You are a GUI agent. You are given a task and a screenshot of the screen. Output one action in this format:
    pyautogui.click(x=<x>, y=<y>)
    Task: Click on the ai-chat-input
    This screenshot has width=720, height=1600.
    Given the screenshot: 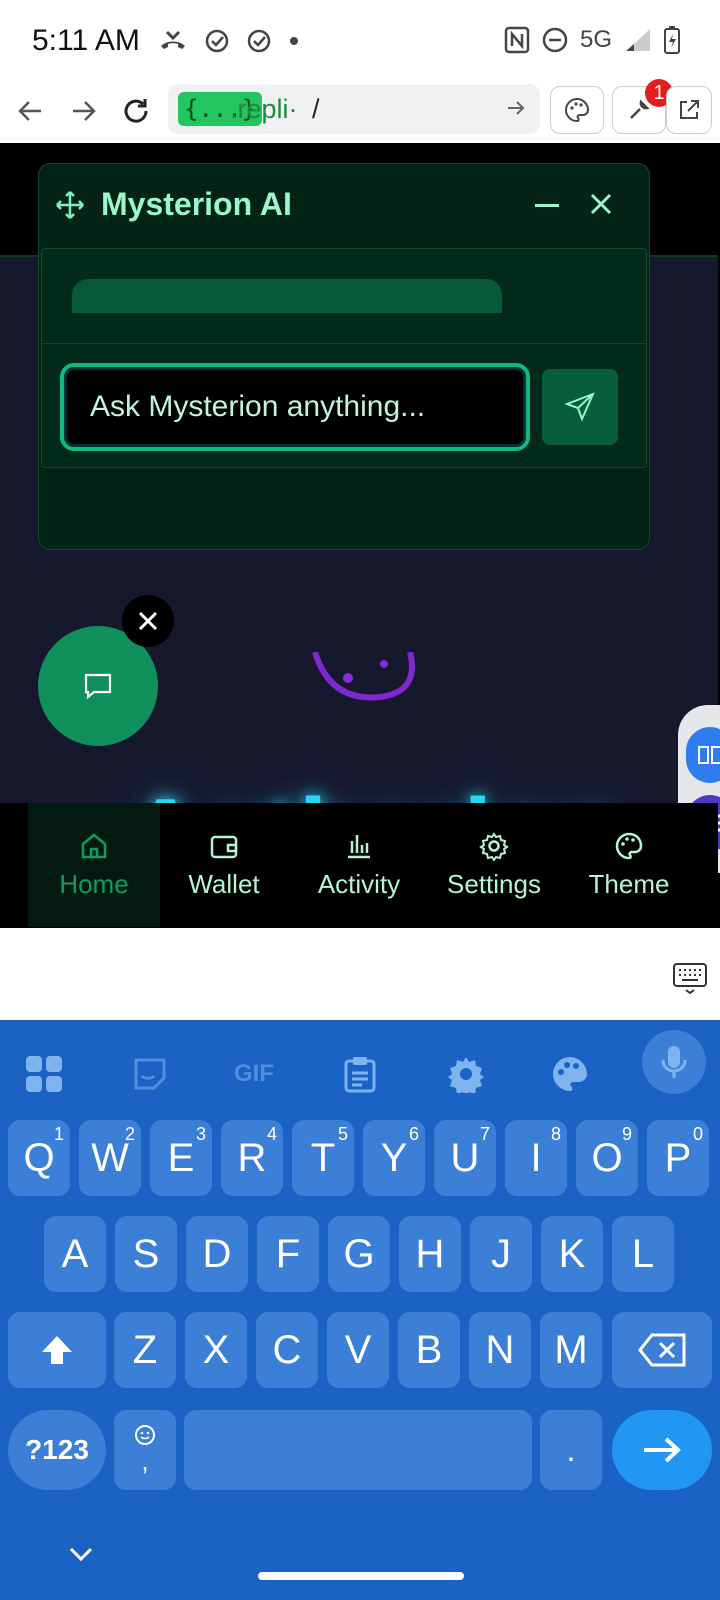 What is the action you would take?
    pyautogui.click(x=295, y=407)
    